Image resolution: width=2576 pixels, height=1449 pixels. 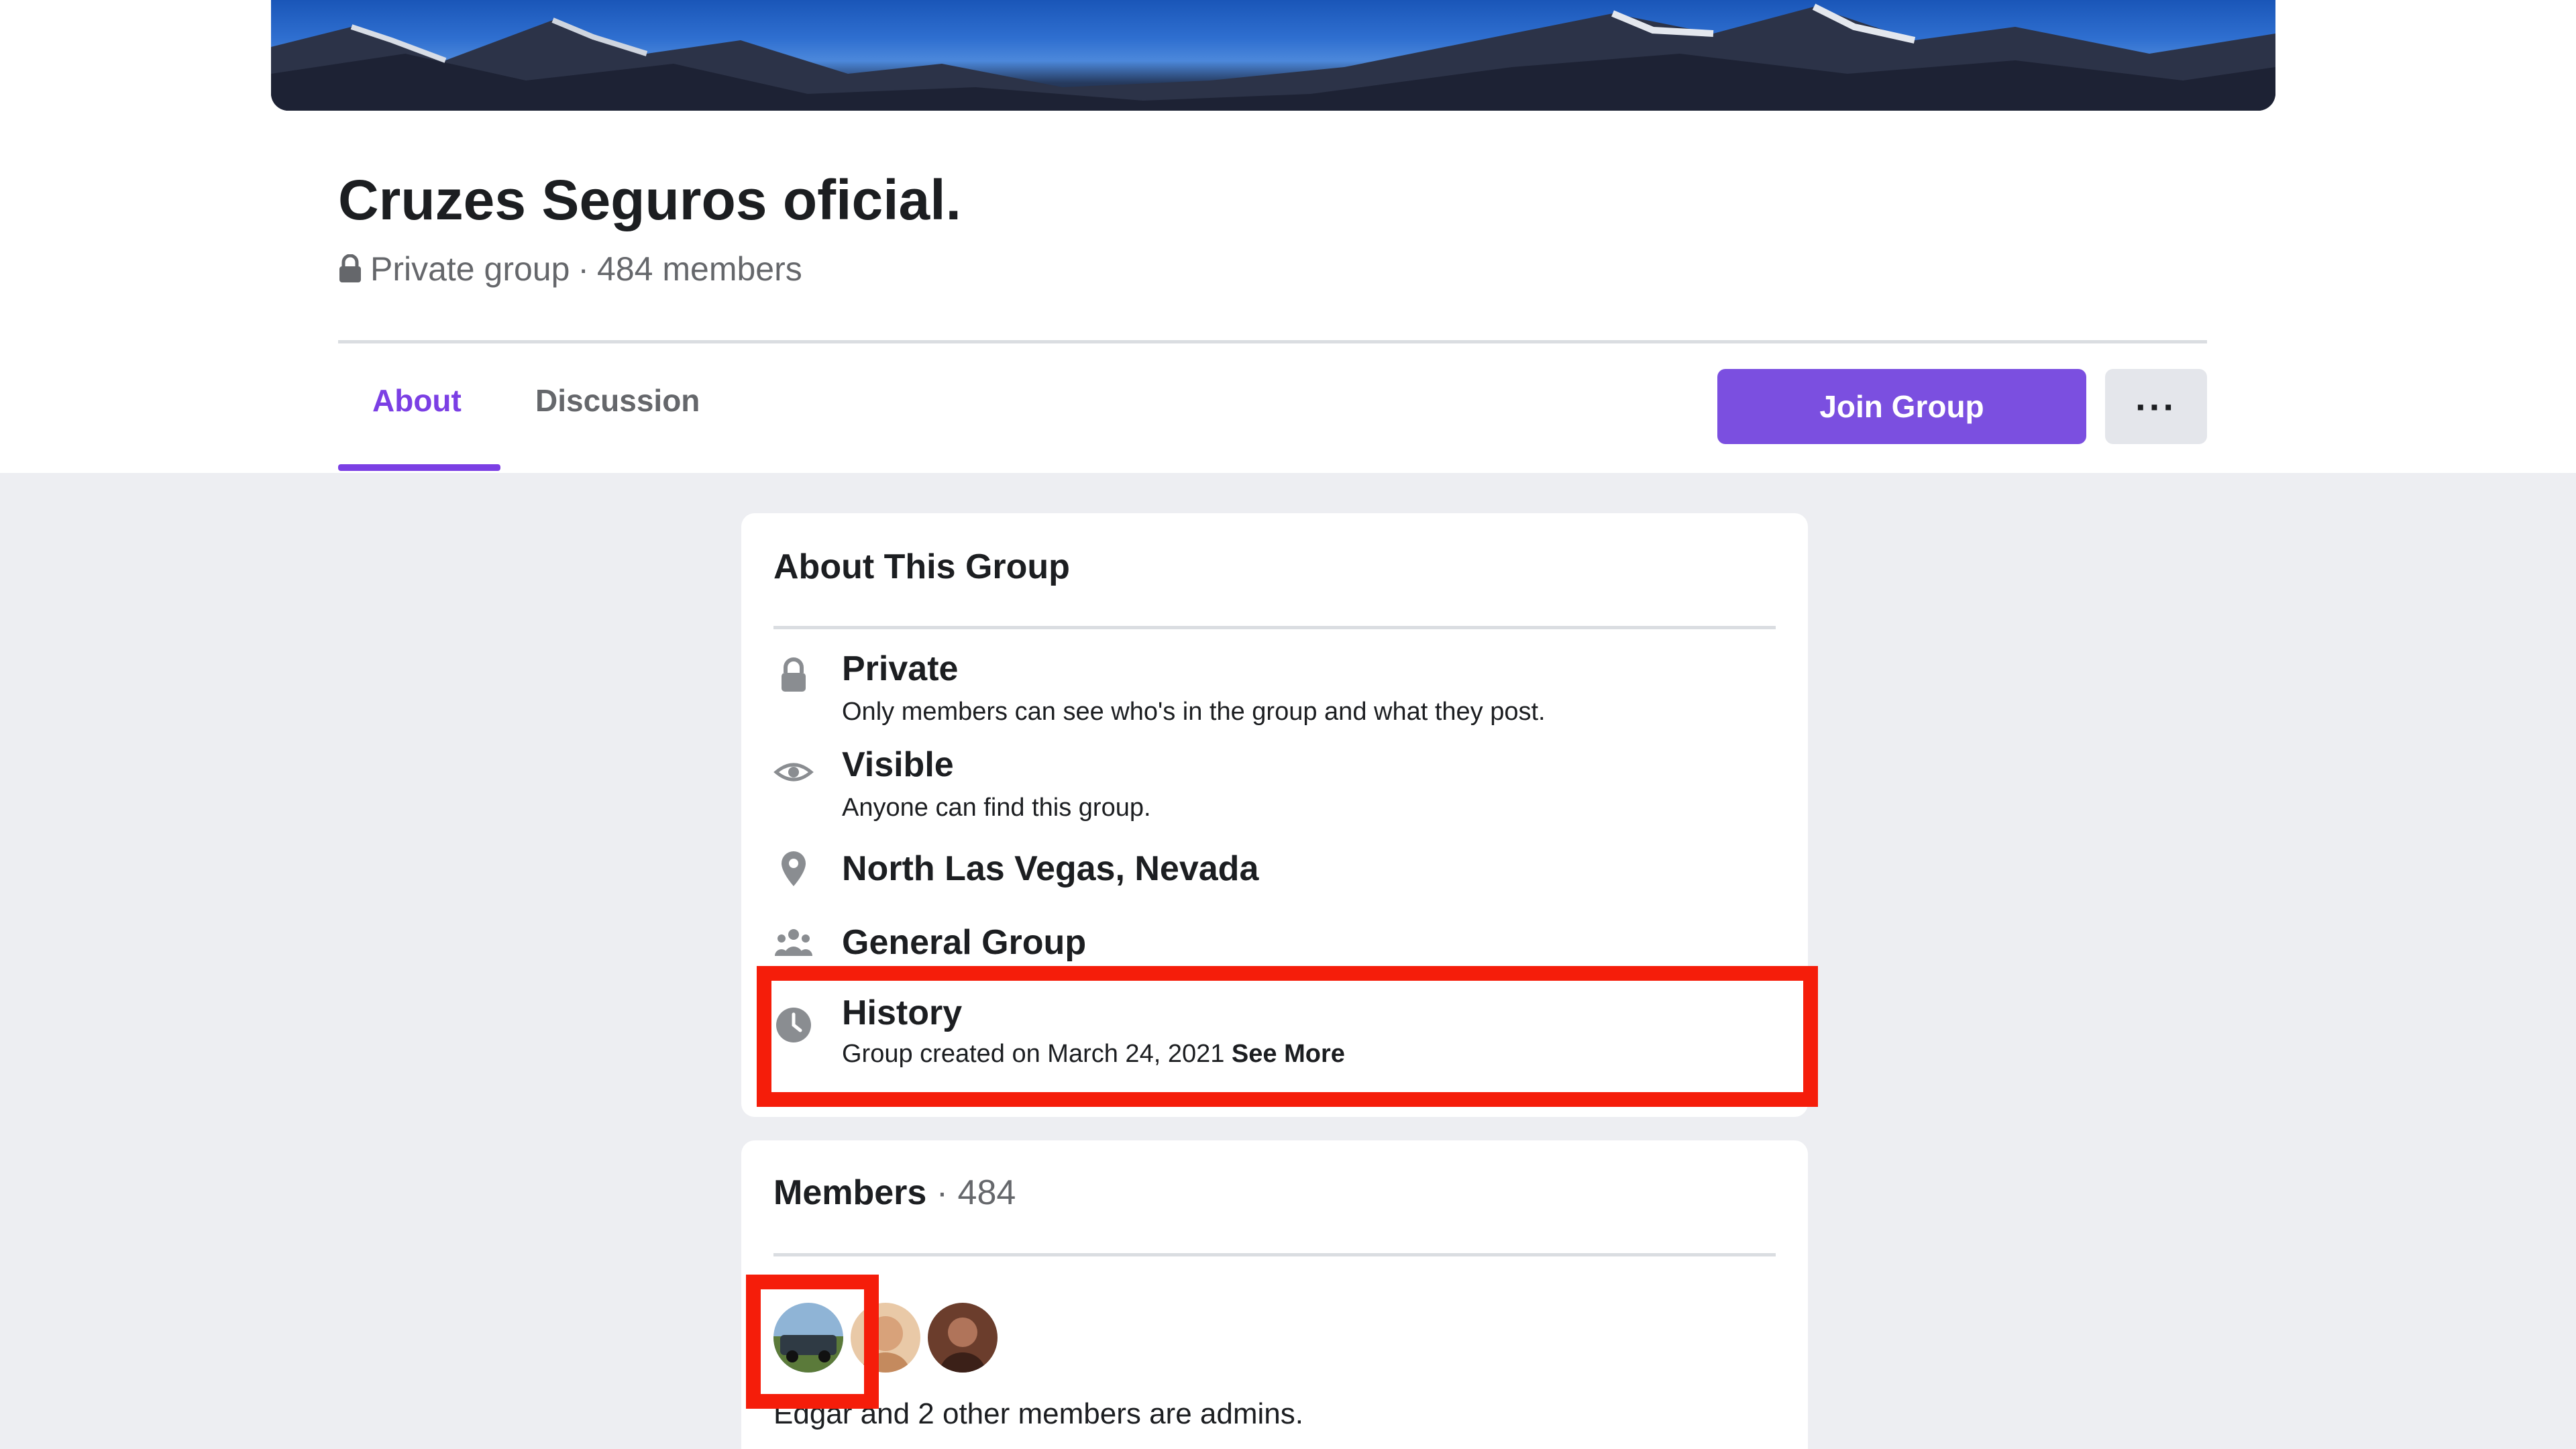 I want to click on avatar-highlight-box, so click(x=812, y=1342).